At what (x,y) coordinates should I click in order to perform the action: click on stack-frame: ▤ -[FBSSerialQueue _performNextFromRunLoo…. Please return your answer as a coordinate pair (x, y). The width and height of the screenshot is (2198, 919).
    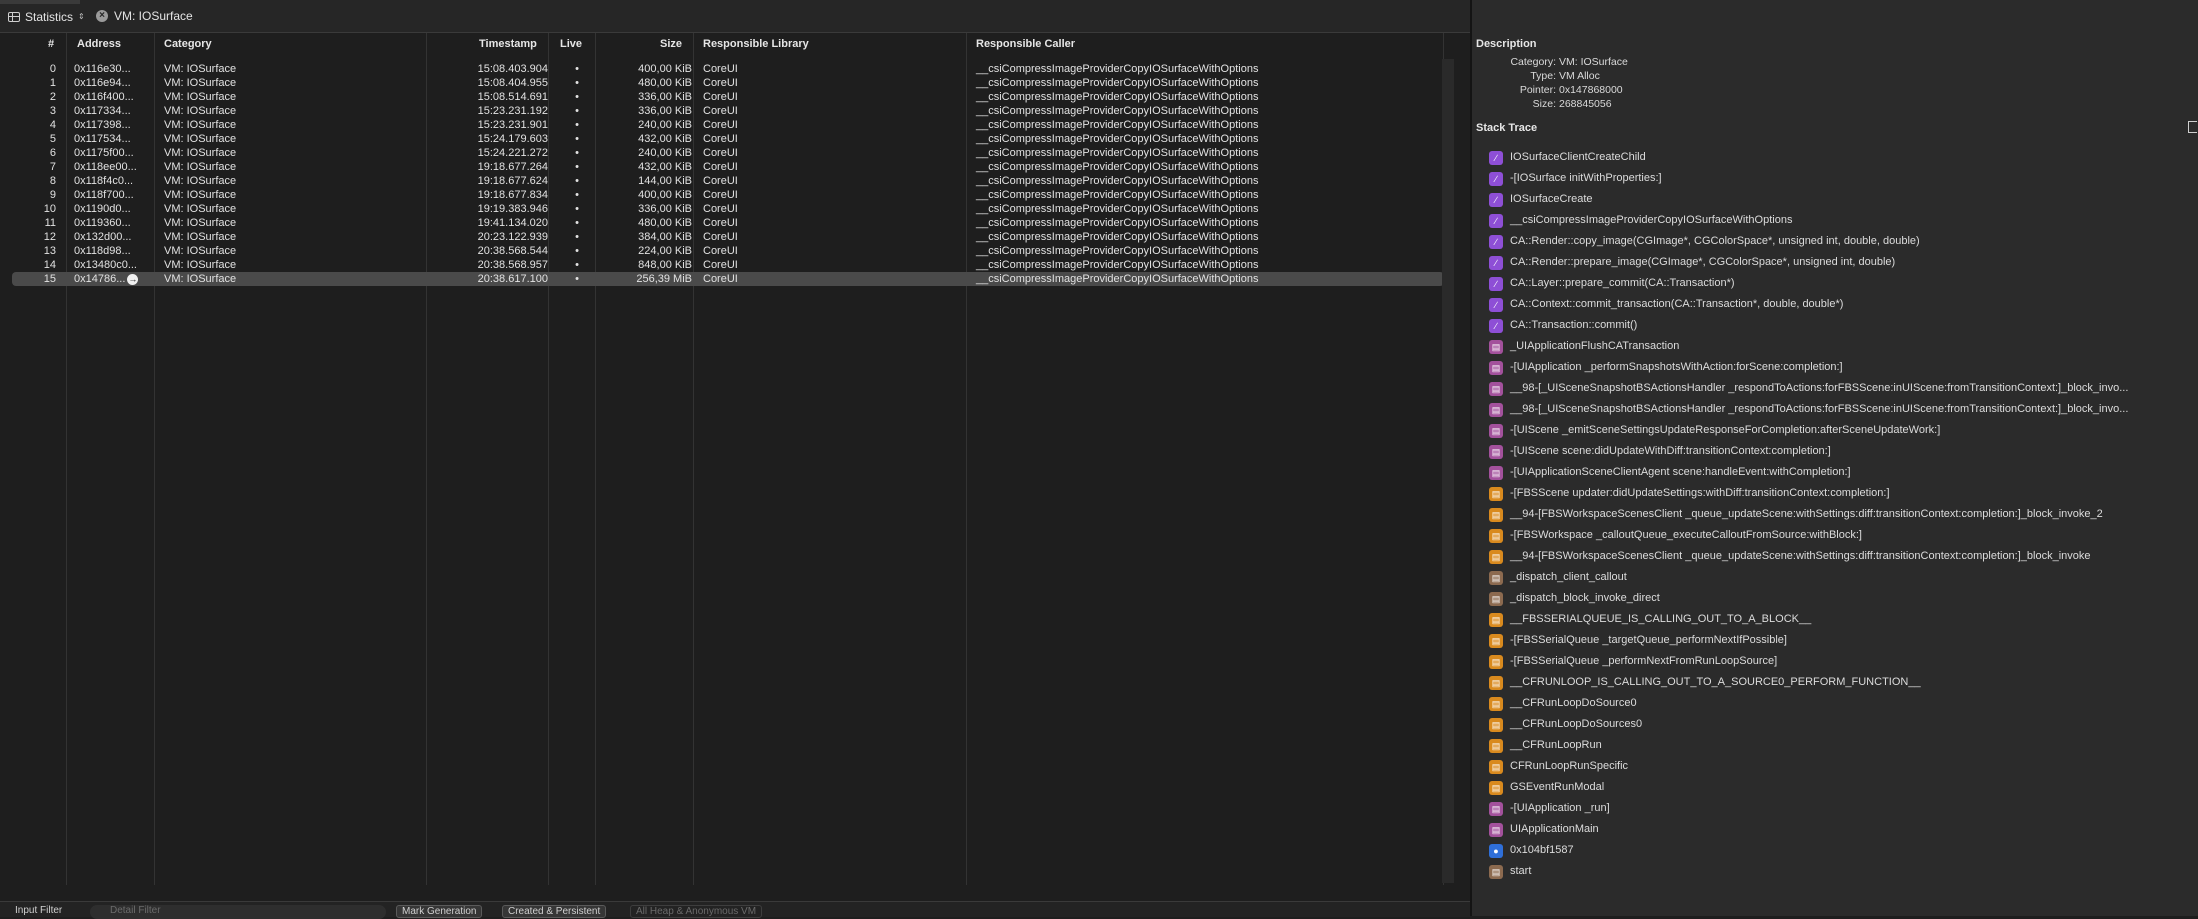
    Looking at the image, I should click on (1841, 661).